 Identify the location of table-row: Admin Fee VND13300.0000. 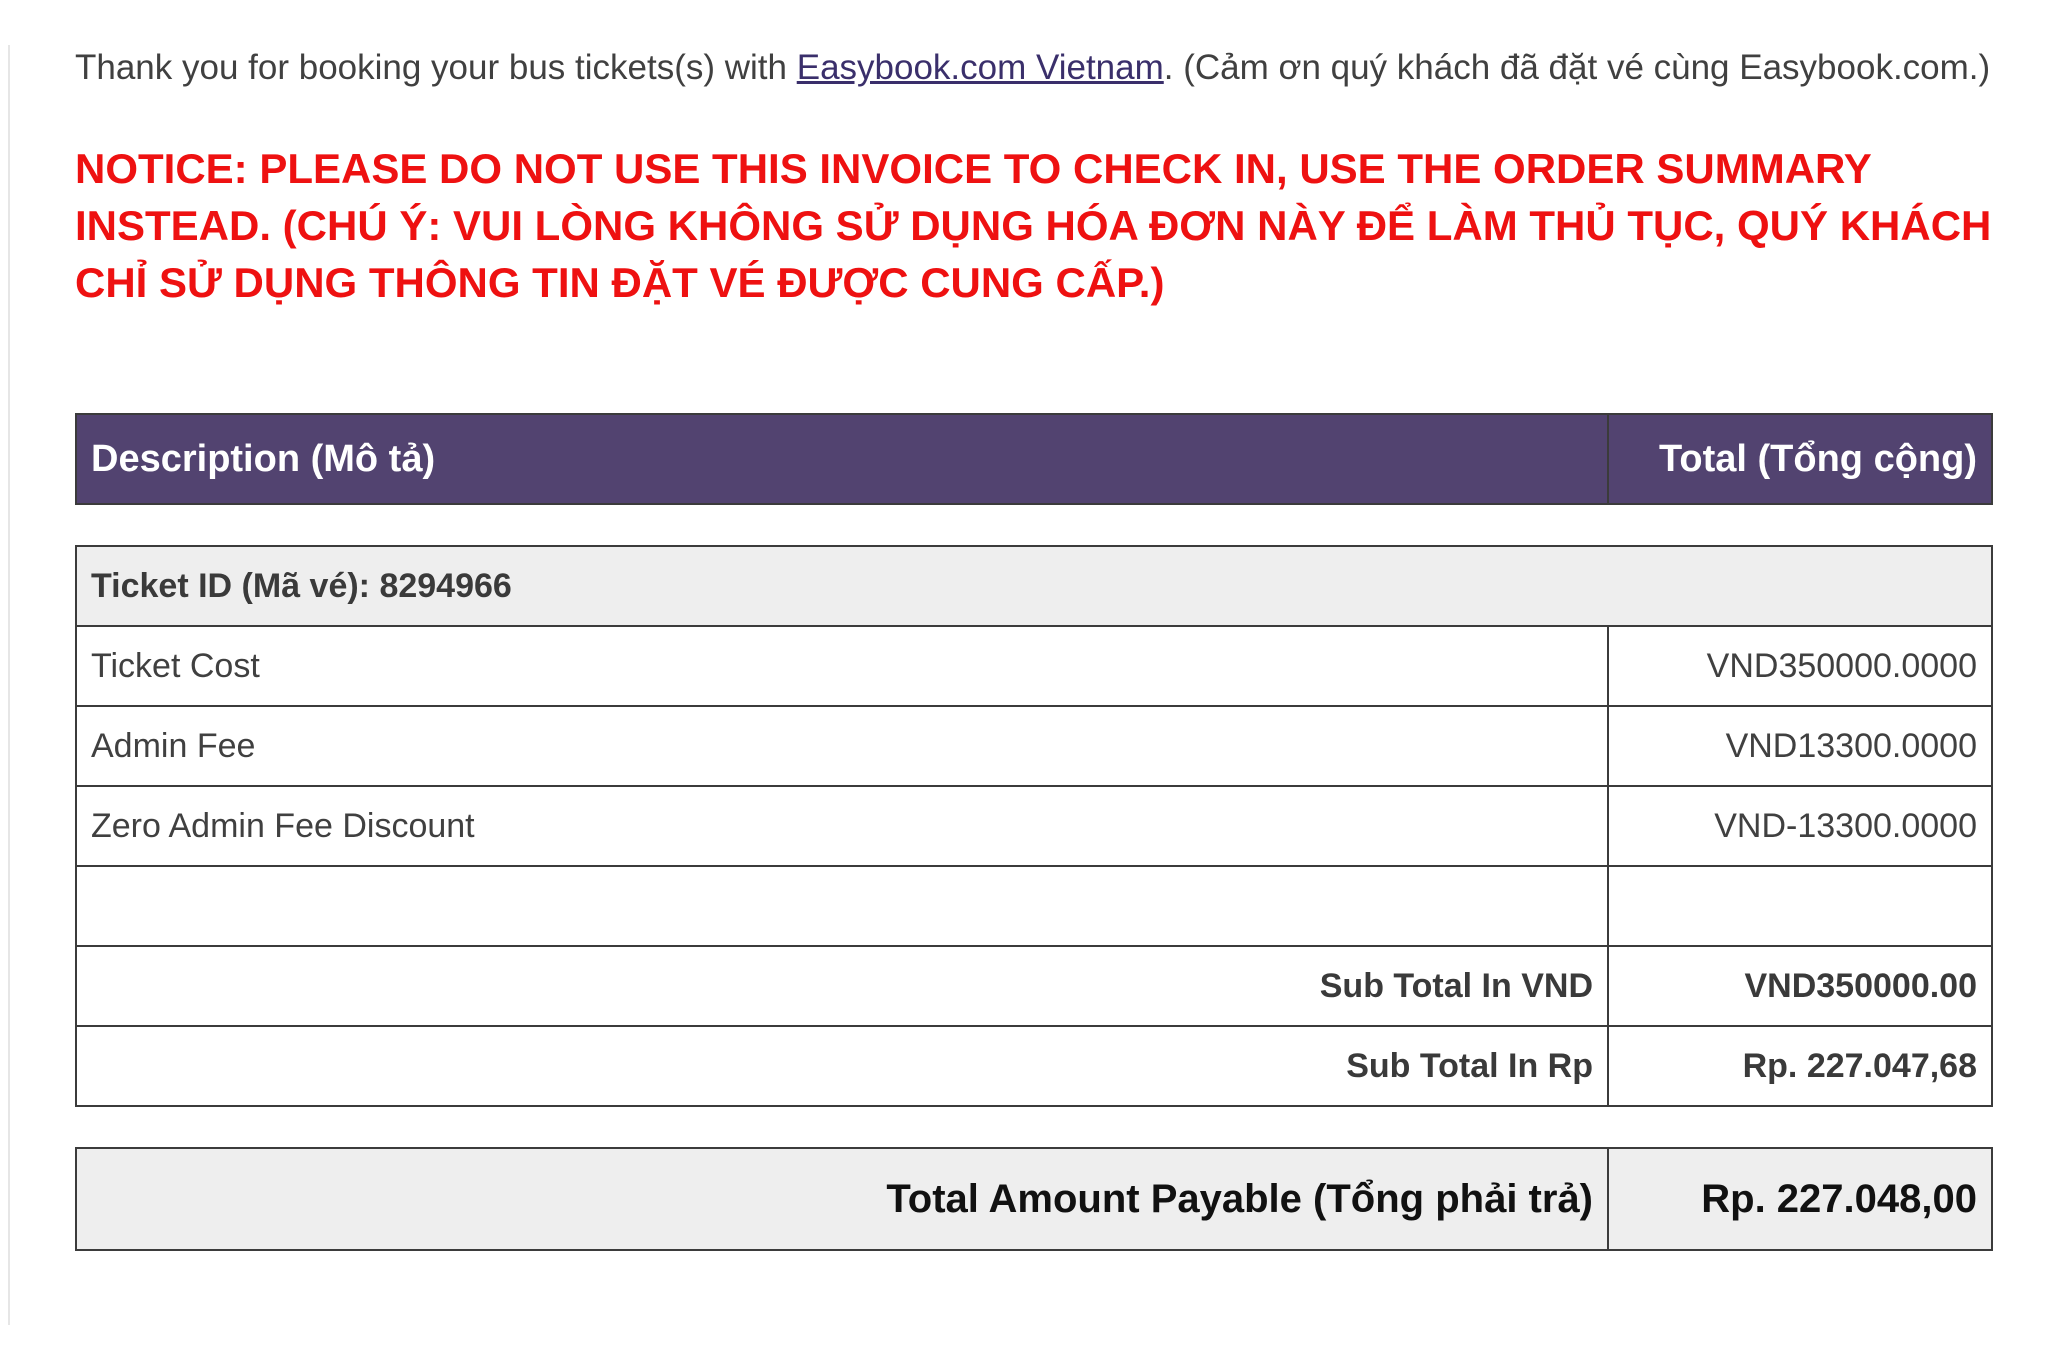
(1034, 746).